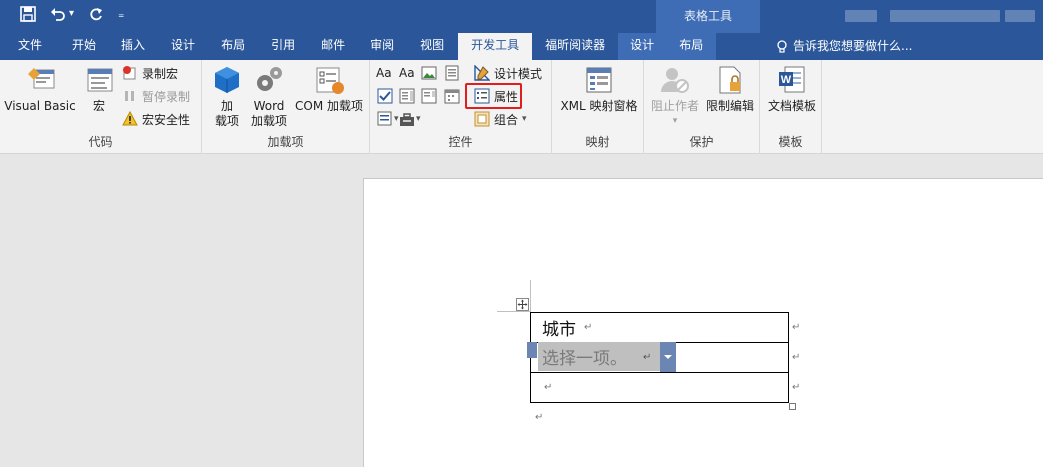 This screenshot has width=1043, height=467. Describe the element at coordinates (642, 46) in the screenshot. I see `tab-table-design: 设计` at that location.